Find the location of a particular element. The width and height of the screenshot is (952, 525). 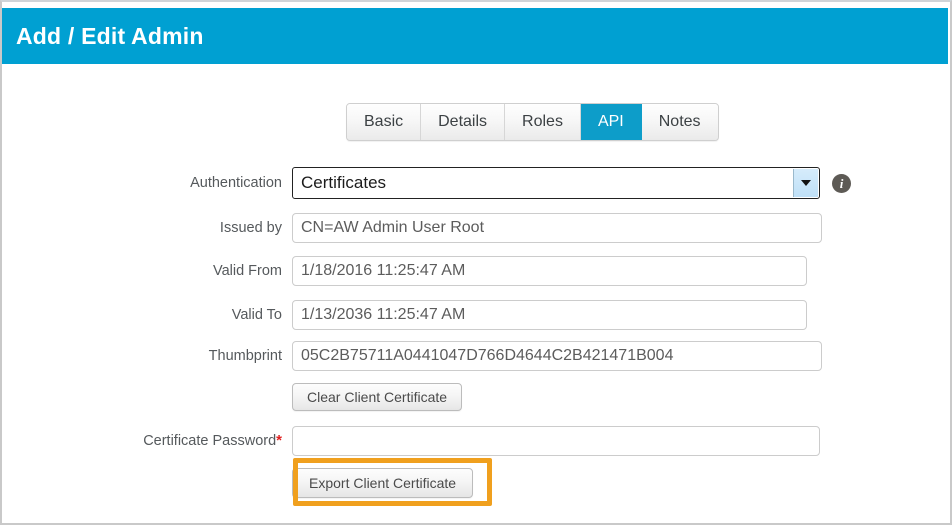

issued-by-label: Issued by is located at coordinates (250, 227).